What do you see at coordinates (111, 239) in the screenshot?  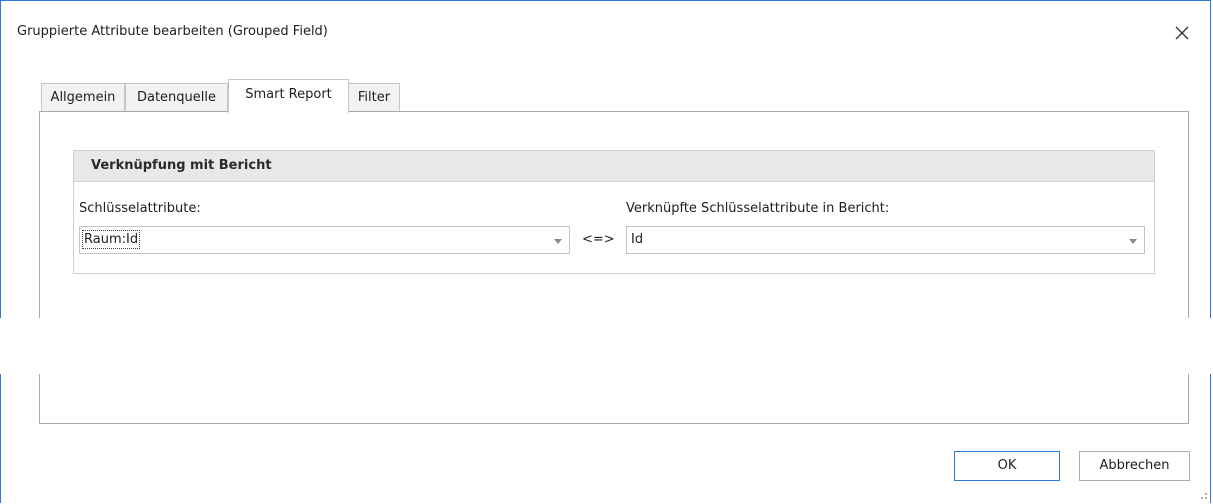 I see `key-attributes-value: Raum:Id` at bounding box center [111, 239].